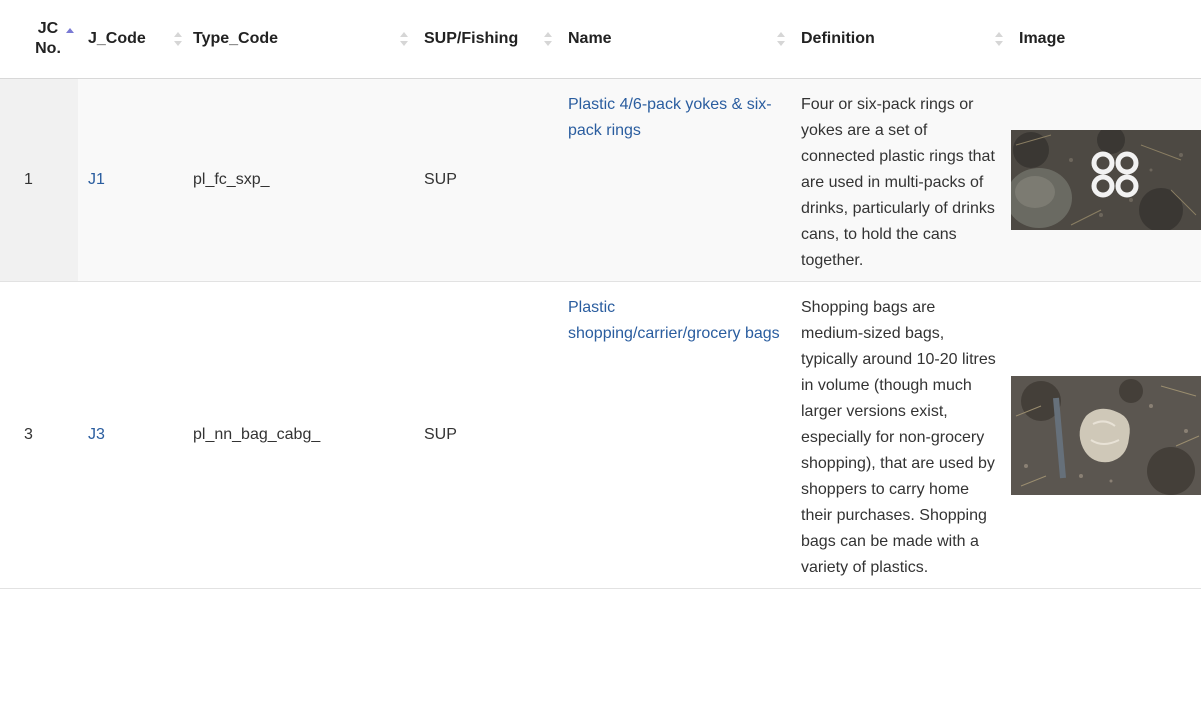 Image resolution: width=1201 pixels, height=711 pixels. What do you see at coordinates (674, 320) in the screenshot?
I see `item-name-link: Plastic shopping/carrier/grocery bags` at bounding box center [674, 320].